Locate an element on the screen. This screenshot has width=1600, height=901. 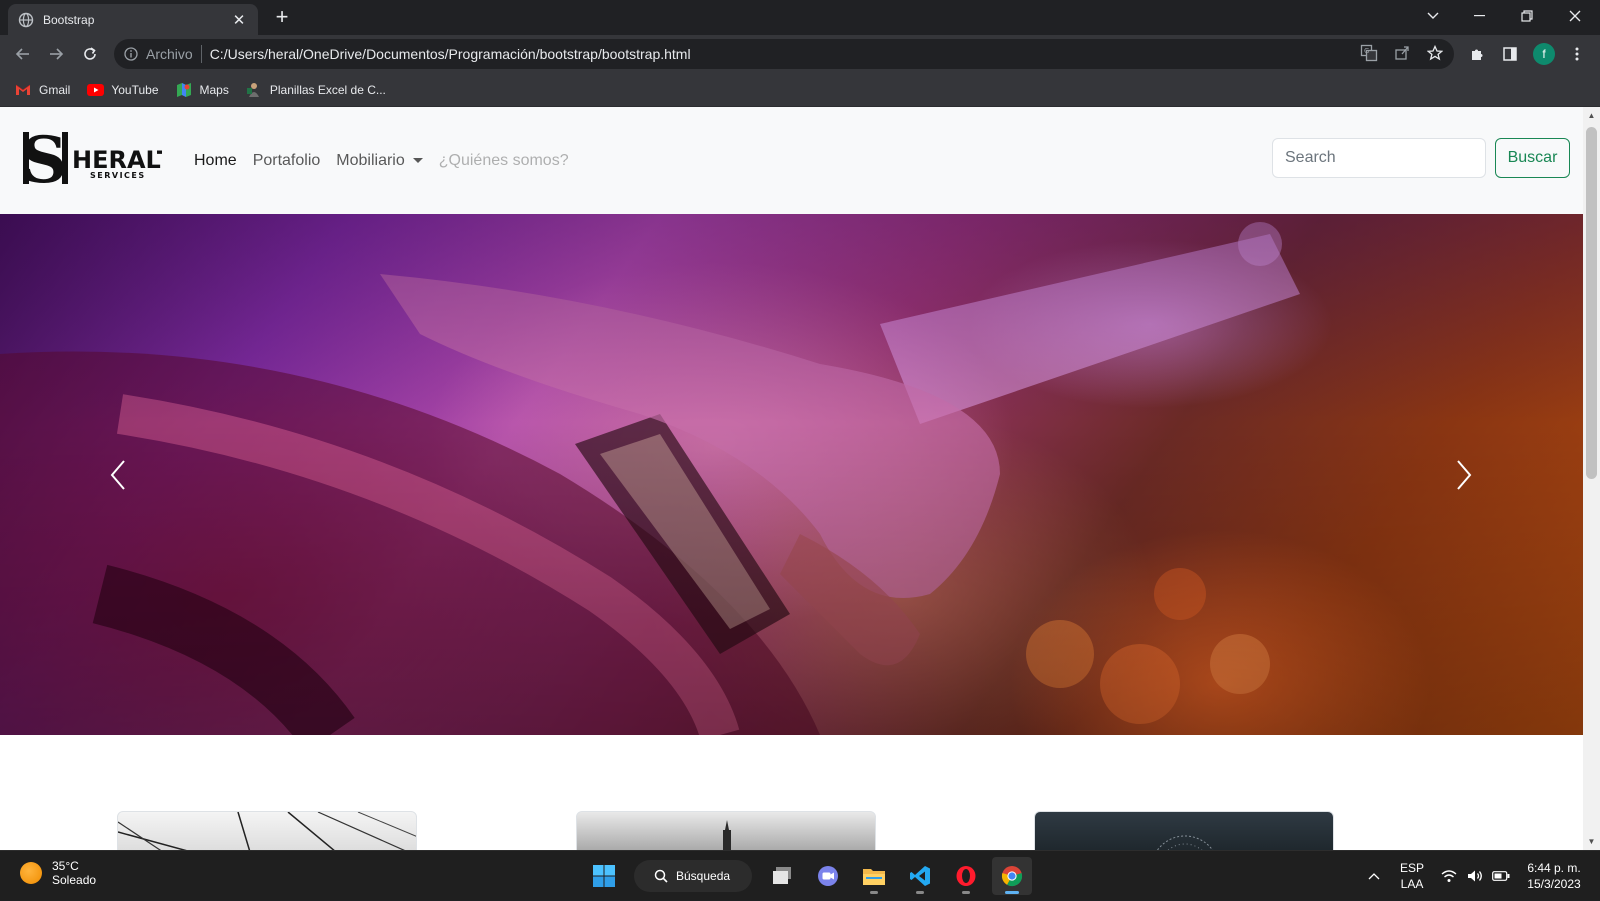
page-scrollbar: ▲ ▼ is located at coordinates (1591, 478).